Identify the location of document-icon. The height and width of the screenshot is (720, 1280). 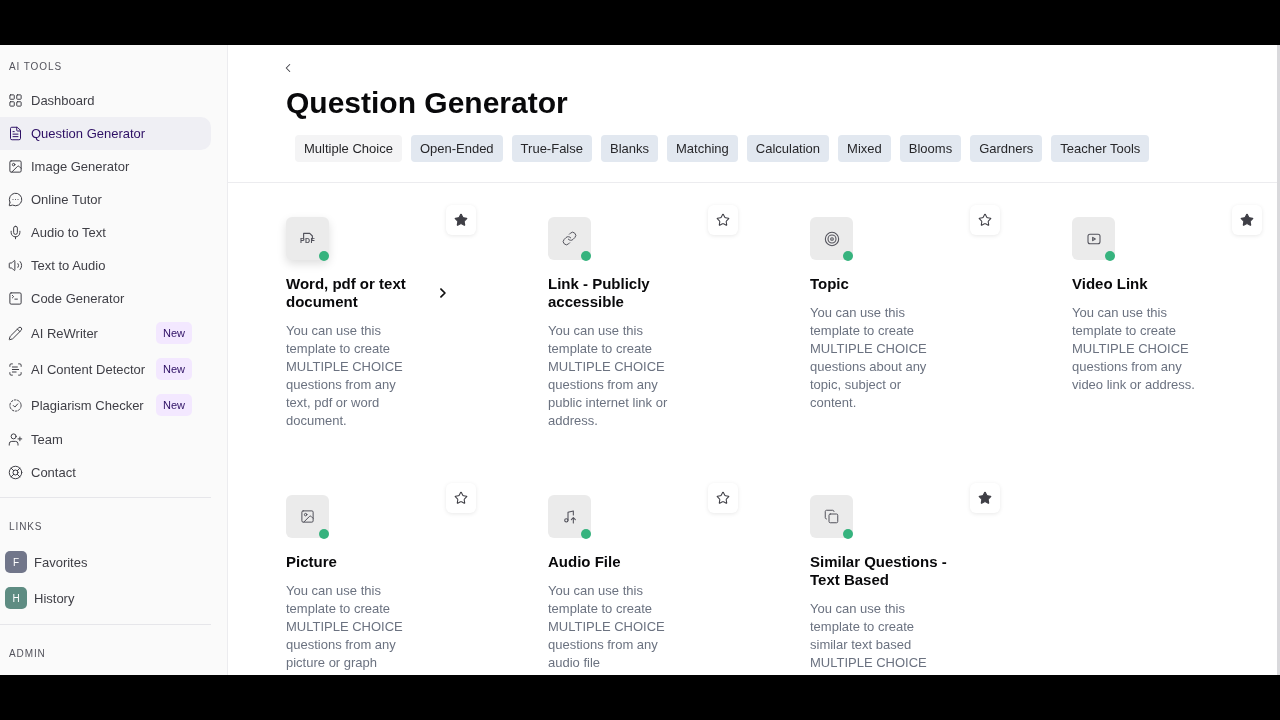
(15, 133).